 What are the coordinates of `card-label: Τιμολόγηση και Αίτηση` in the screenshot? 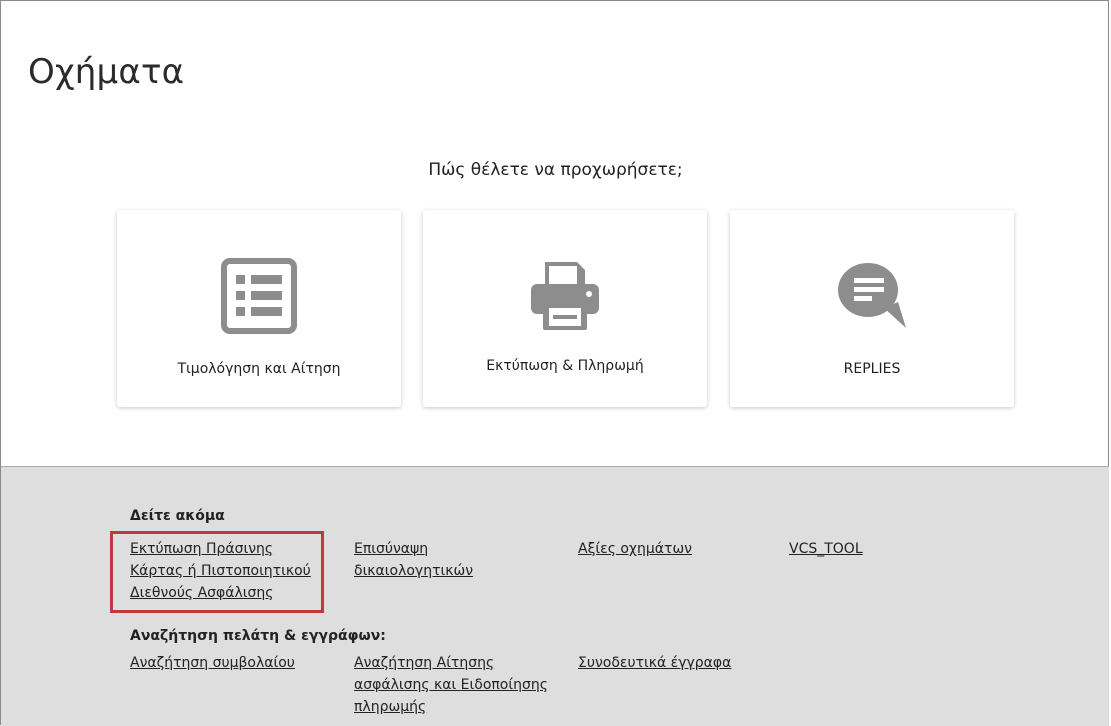 It's located at (259, 369).